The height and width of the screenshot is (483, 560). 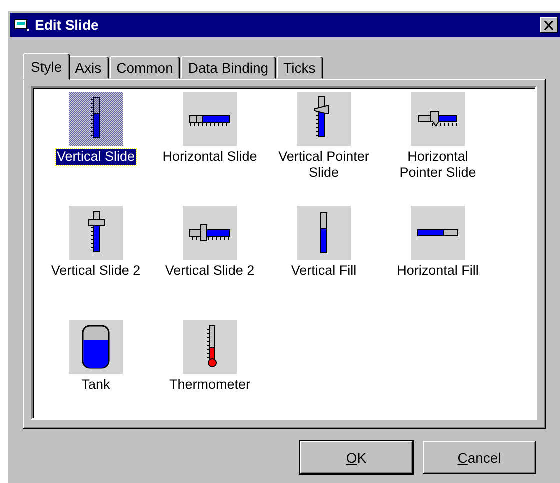 I want to click on window-icon, so click(x=22, y=25).